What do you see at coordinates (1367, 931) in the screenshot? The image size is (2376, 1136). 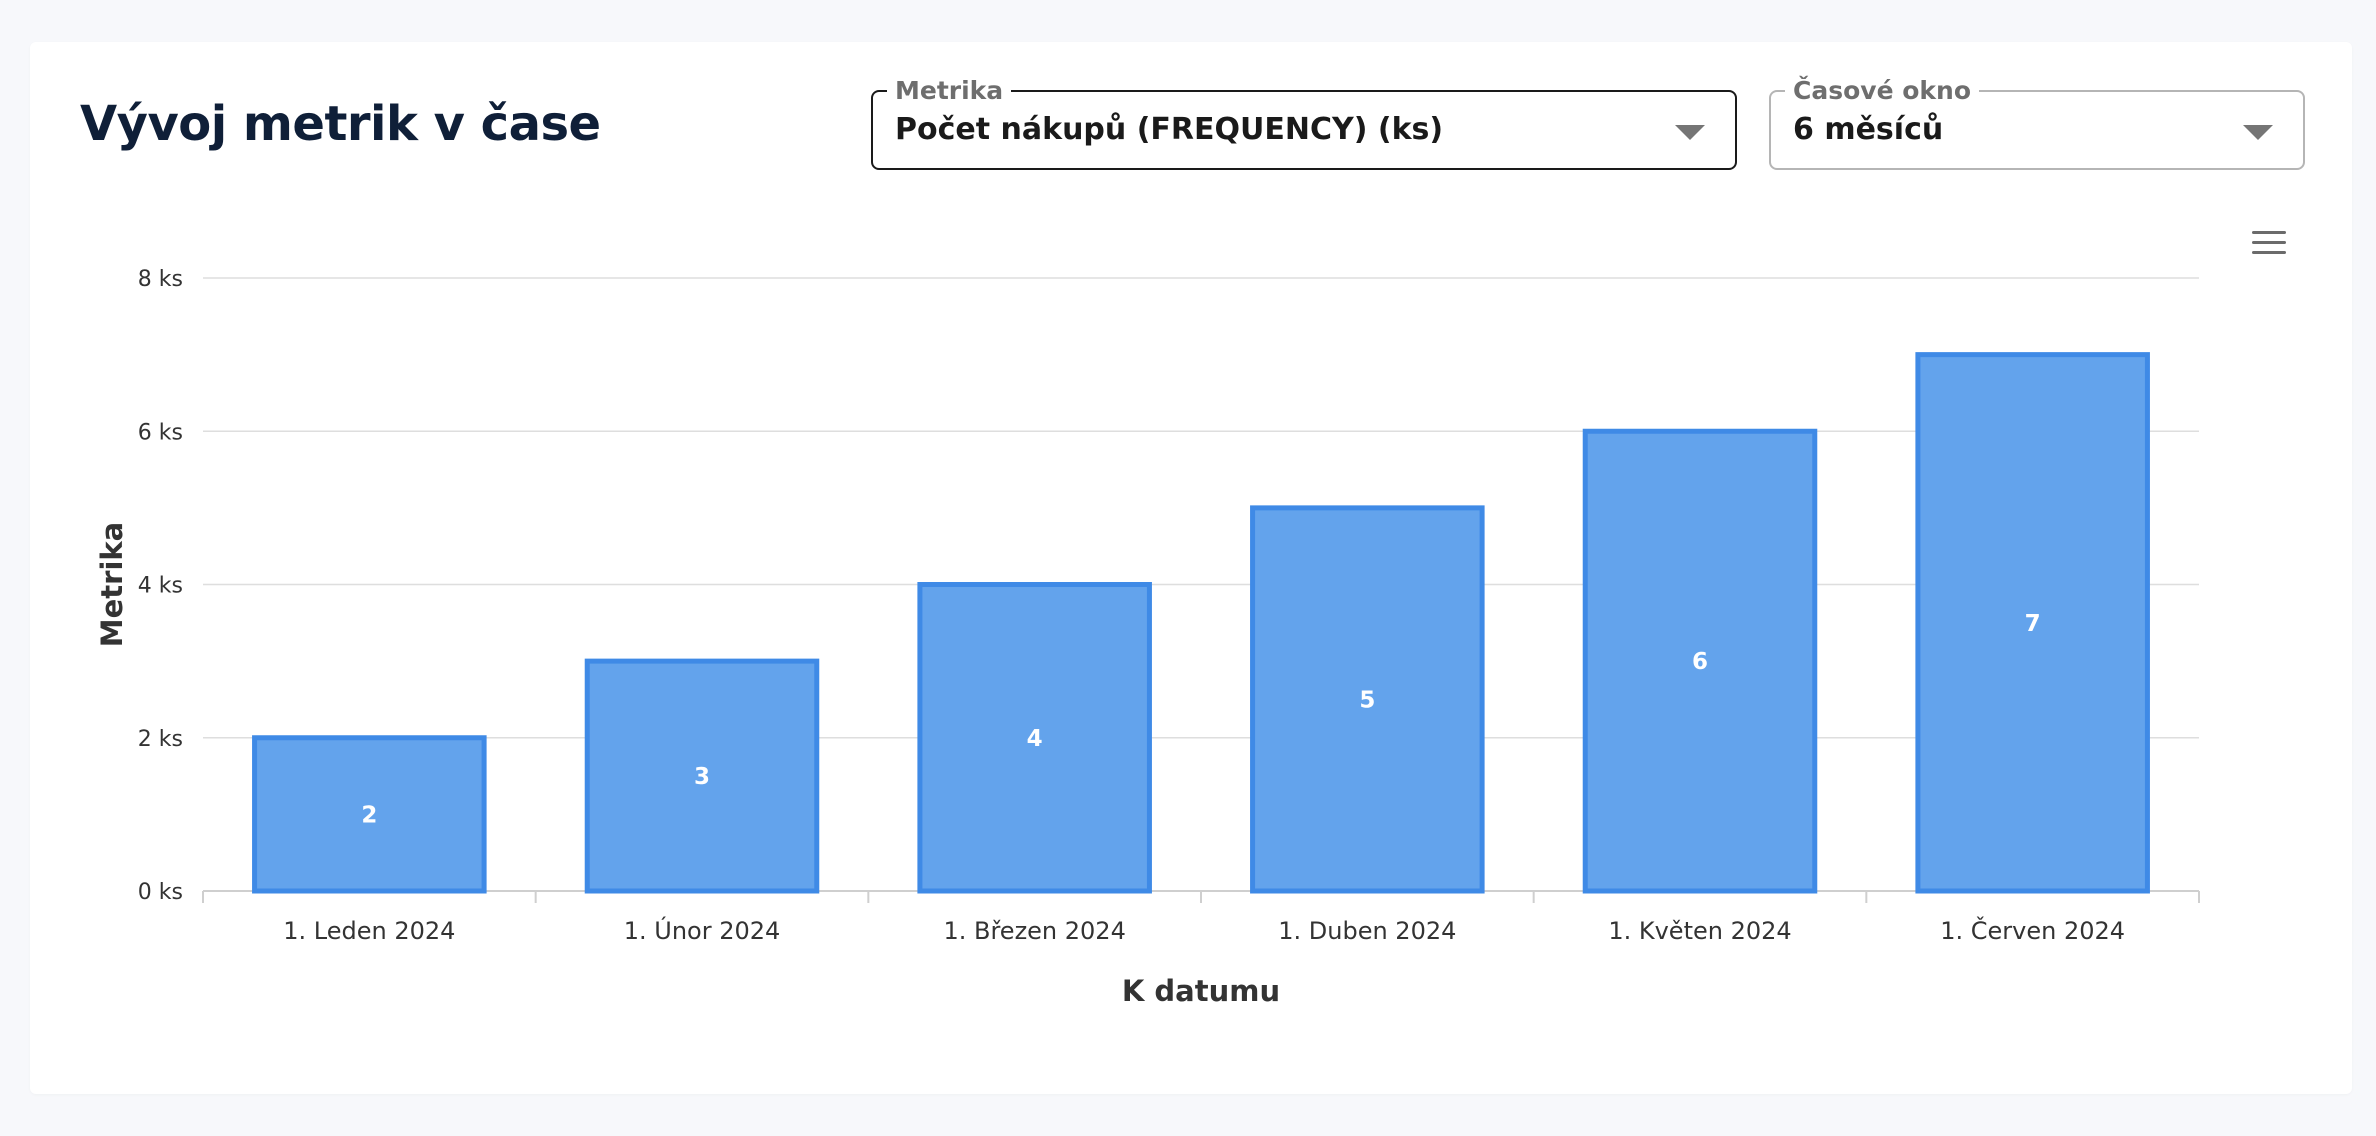 I see `x-tick-label: 1. Duben 2024` at bounding box center [1367, 931].